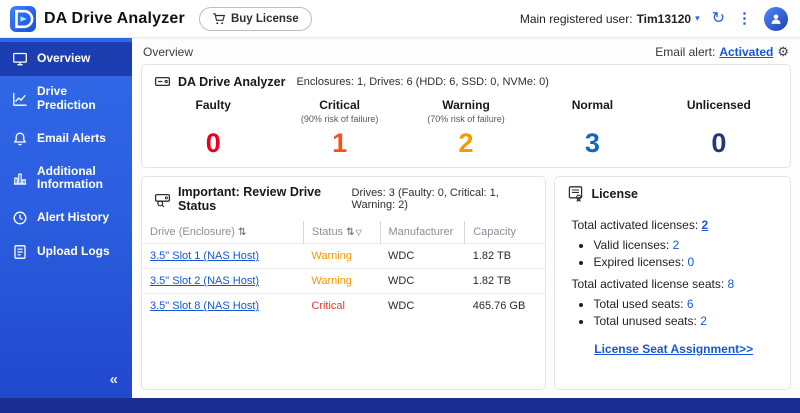 This screenshot has width=800, height=413. What do you see at coordinates (339, 105) in the screenshot?
I see `stat-label: Critical` at bounding box center [339, 105].